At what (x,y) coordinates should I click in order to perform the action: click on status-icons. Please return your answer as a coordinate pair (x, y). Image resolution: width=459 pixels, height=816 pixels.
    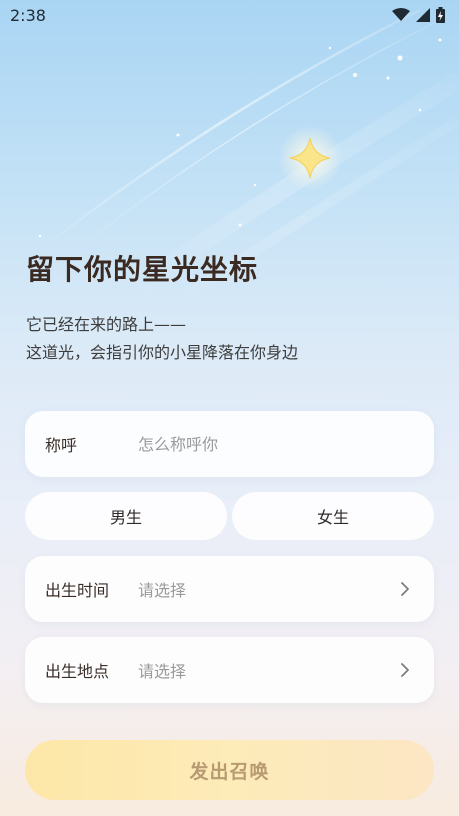
    Looking at the image, I should click on (418, 15).